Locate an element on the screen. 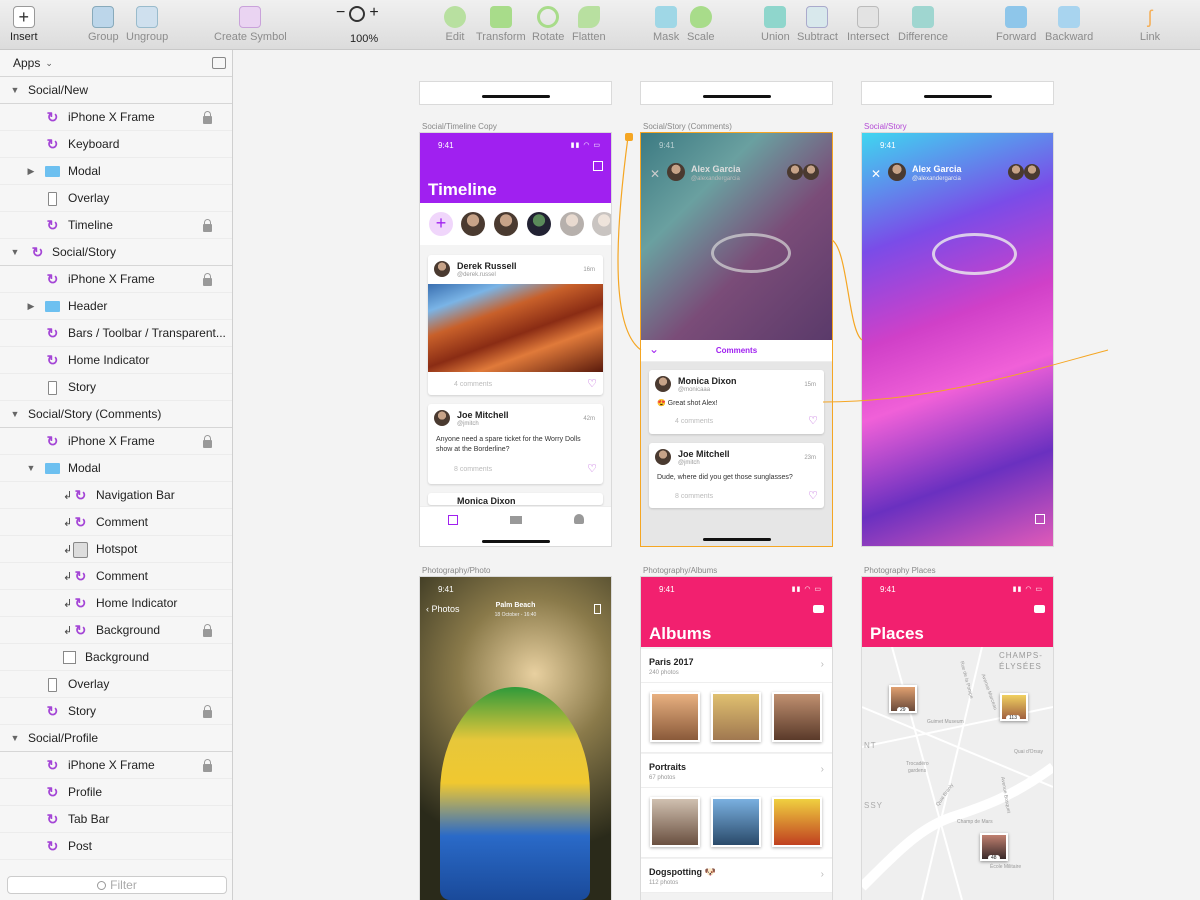 The image size is (1200, 900). album-row: Paris 2017 240 photos › is located at coordinates (736, 666).